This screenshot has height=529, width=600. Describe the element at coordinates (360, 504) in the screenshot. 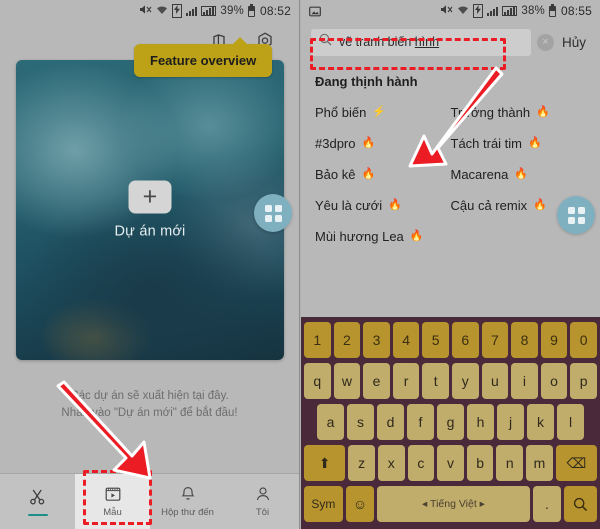

I see `emoji-key: ☺` at that location.